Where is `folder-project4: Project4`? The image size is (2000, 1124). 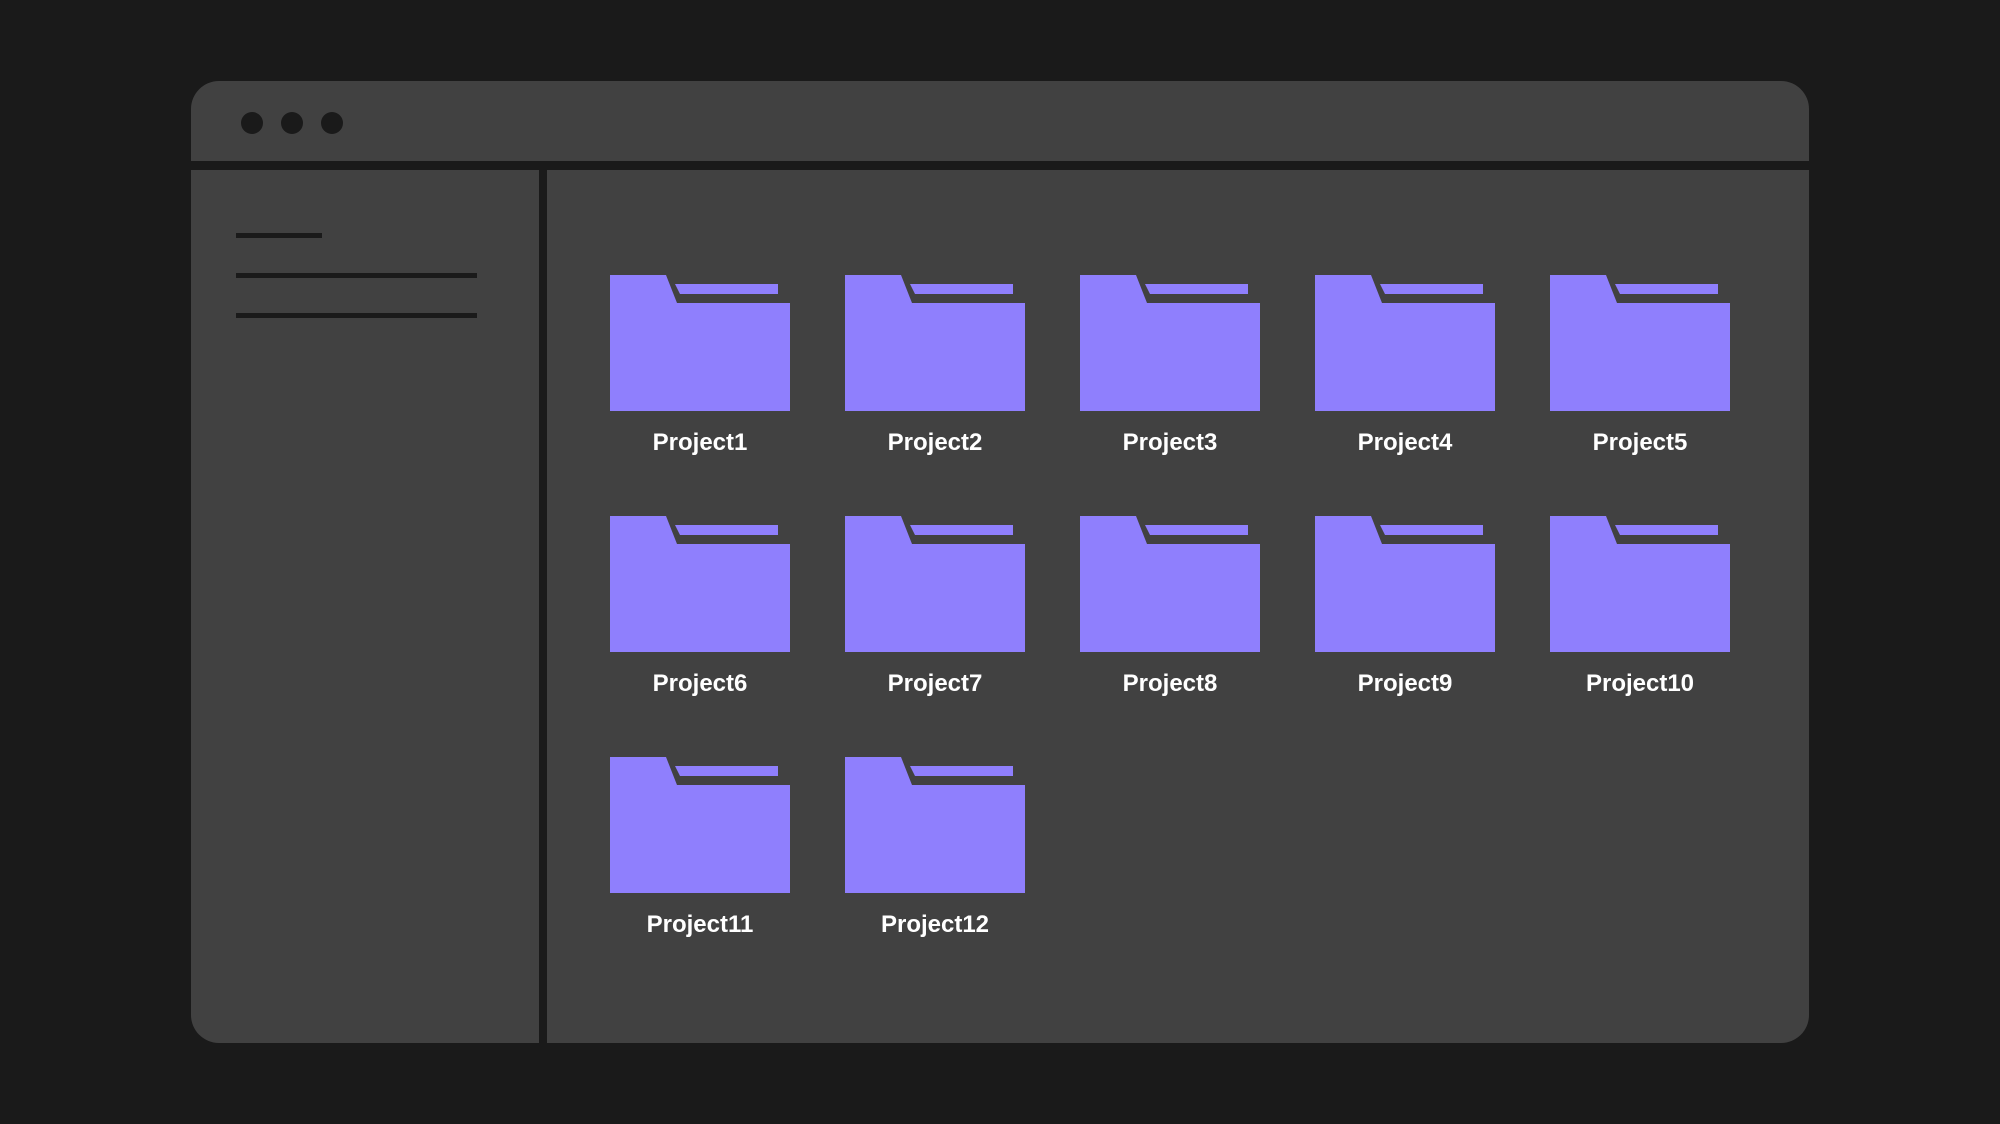 folder-project4: Project4 is located at coordinates (1405, 372).